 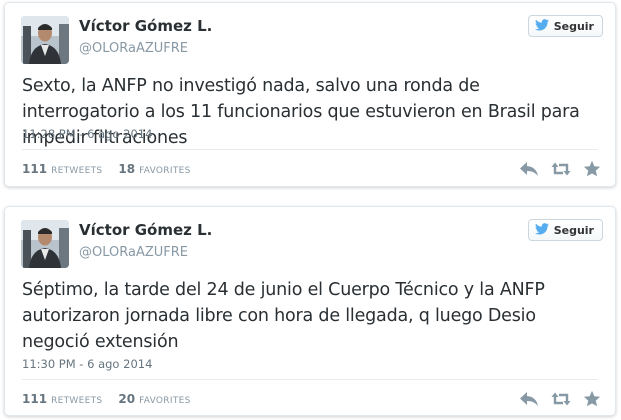 I want to click on tweet-stats: 111 RETWEETS 18 FAVORITES, so click(x=106, y=169).